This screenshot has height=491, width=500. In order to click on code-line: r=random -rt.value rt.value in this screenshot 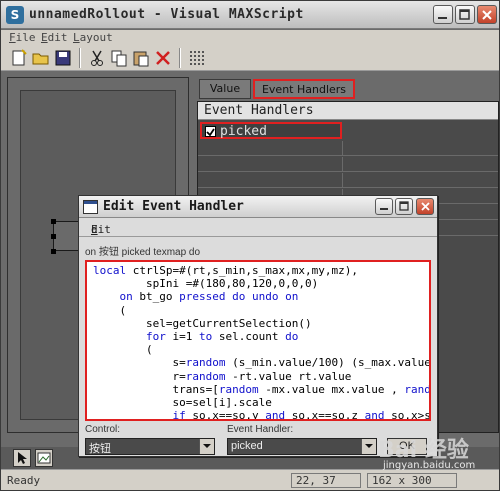, I will do `click(262, 376)`.